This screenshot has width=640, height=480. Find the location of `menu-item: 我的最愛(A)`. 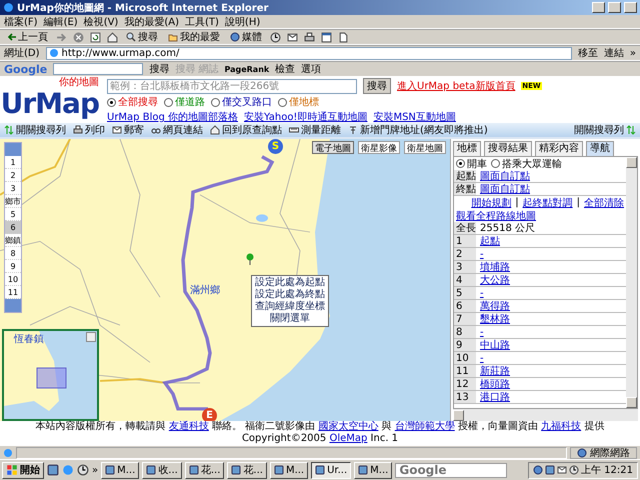

menu-item: 我的最愛(A) is located at coordinates (151, 21).